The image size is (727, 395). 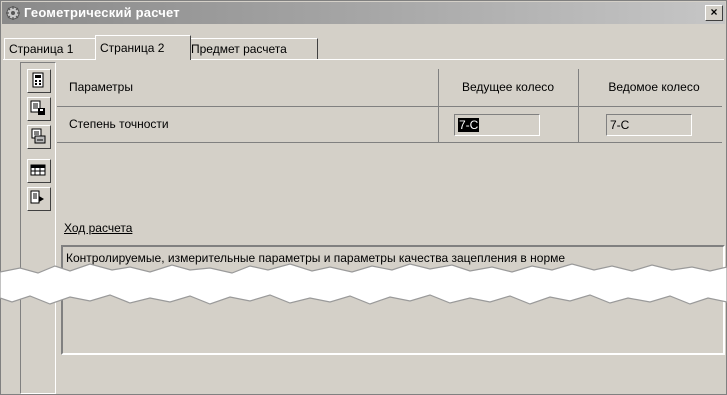 I want to click on export-button, so click(x=39, y=199).